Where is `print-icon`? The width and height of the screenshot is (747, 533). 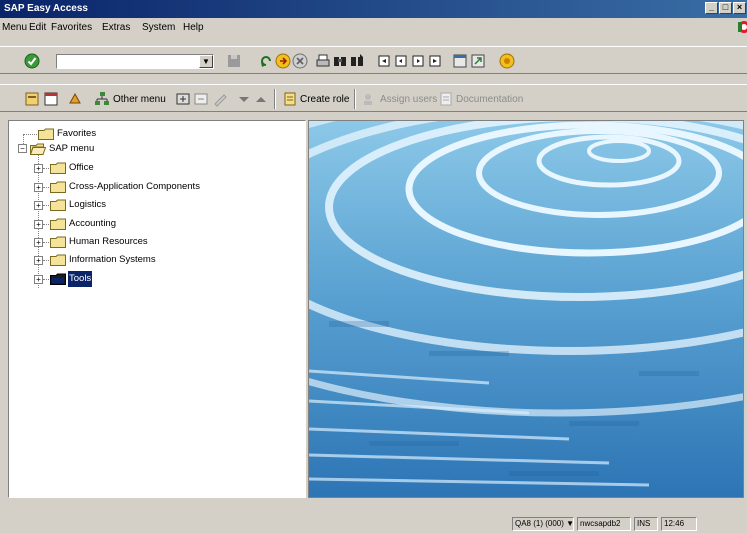 print-icon is located at coordinates (323, 61).